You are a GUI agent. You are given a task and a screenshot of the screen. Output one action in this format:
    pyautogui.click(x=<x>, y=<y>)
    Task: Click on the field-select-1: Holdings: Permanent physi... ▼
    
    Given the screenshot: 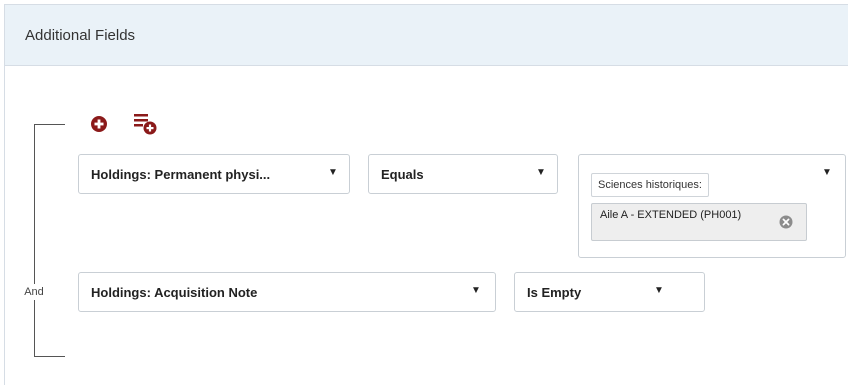 What is the action you would take?
    pyautogui.click(x=214, y=174)
    